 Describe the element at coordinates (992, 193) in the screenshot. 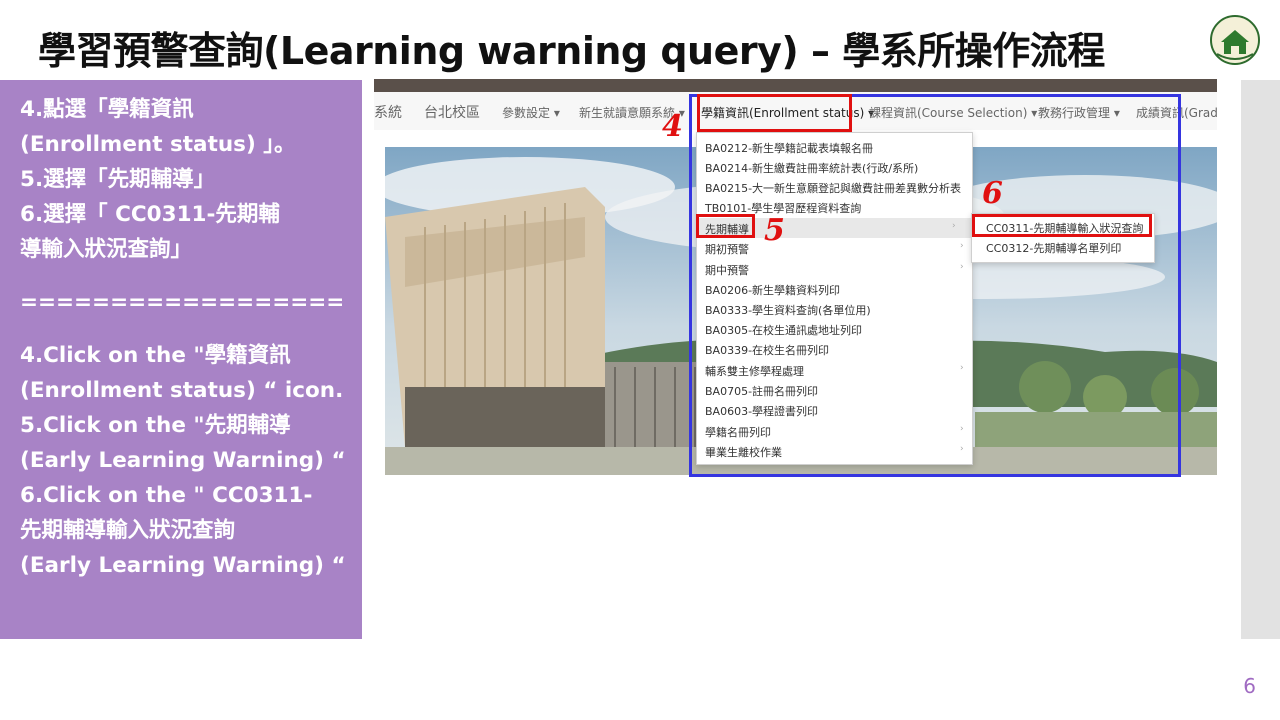

I see `step-6-label: 6` at that location.